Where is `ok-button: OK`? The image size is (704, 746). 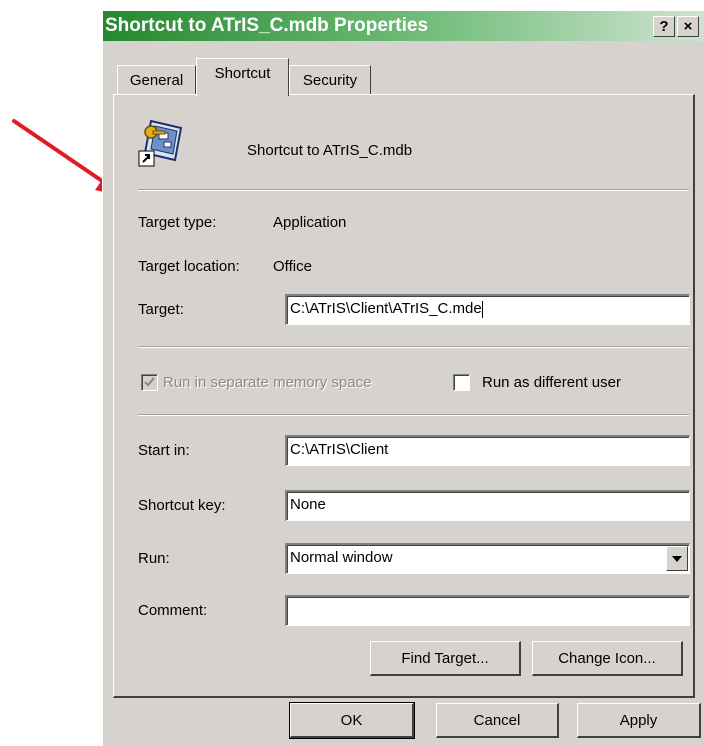 ok-button: OK is located at coordinates (352, 720).